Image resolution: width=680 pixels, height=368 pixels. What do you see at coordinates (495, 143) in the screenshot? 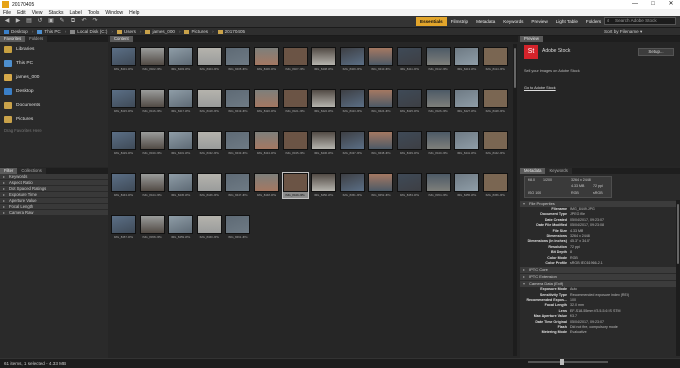
I see `thumbnail-item: IMG_8442.JPG` at bounding box center [495, 143].